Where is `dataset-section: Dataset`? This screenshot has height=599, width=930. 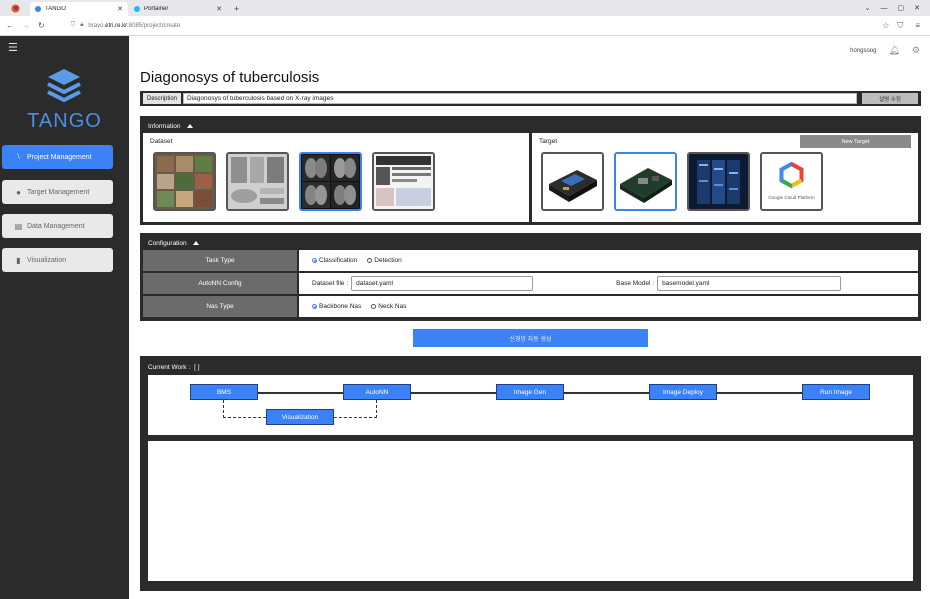
dataset-section: Dataset is located at coordinates (336, 177).